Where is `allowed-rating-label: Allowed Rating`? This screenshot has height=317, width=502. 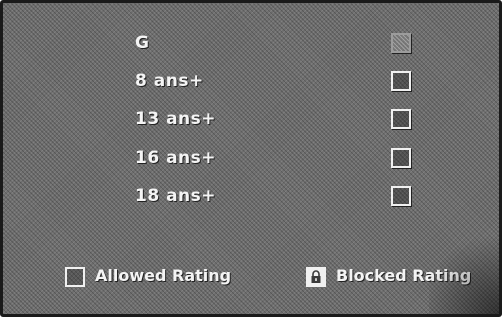
allowed-rating-label: Allowed Rating is located at coordinates (163, 275).